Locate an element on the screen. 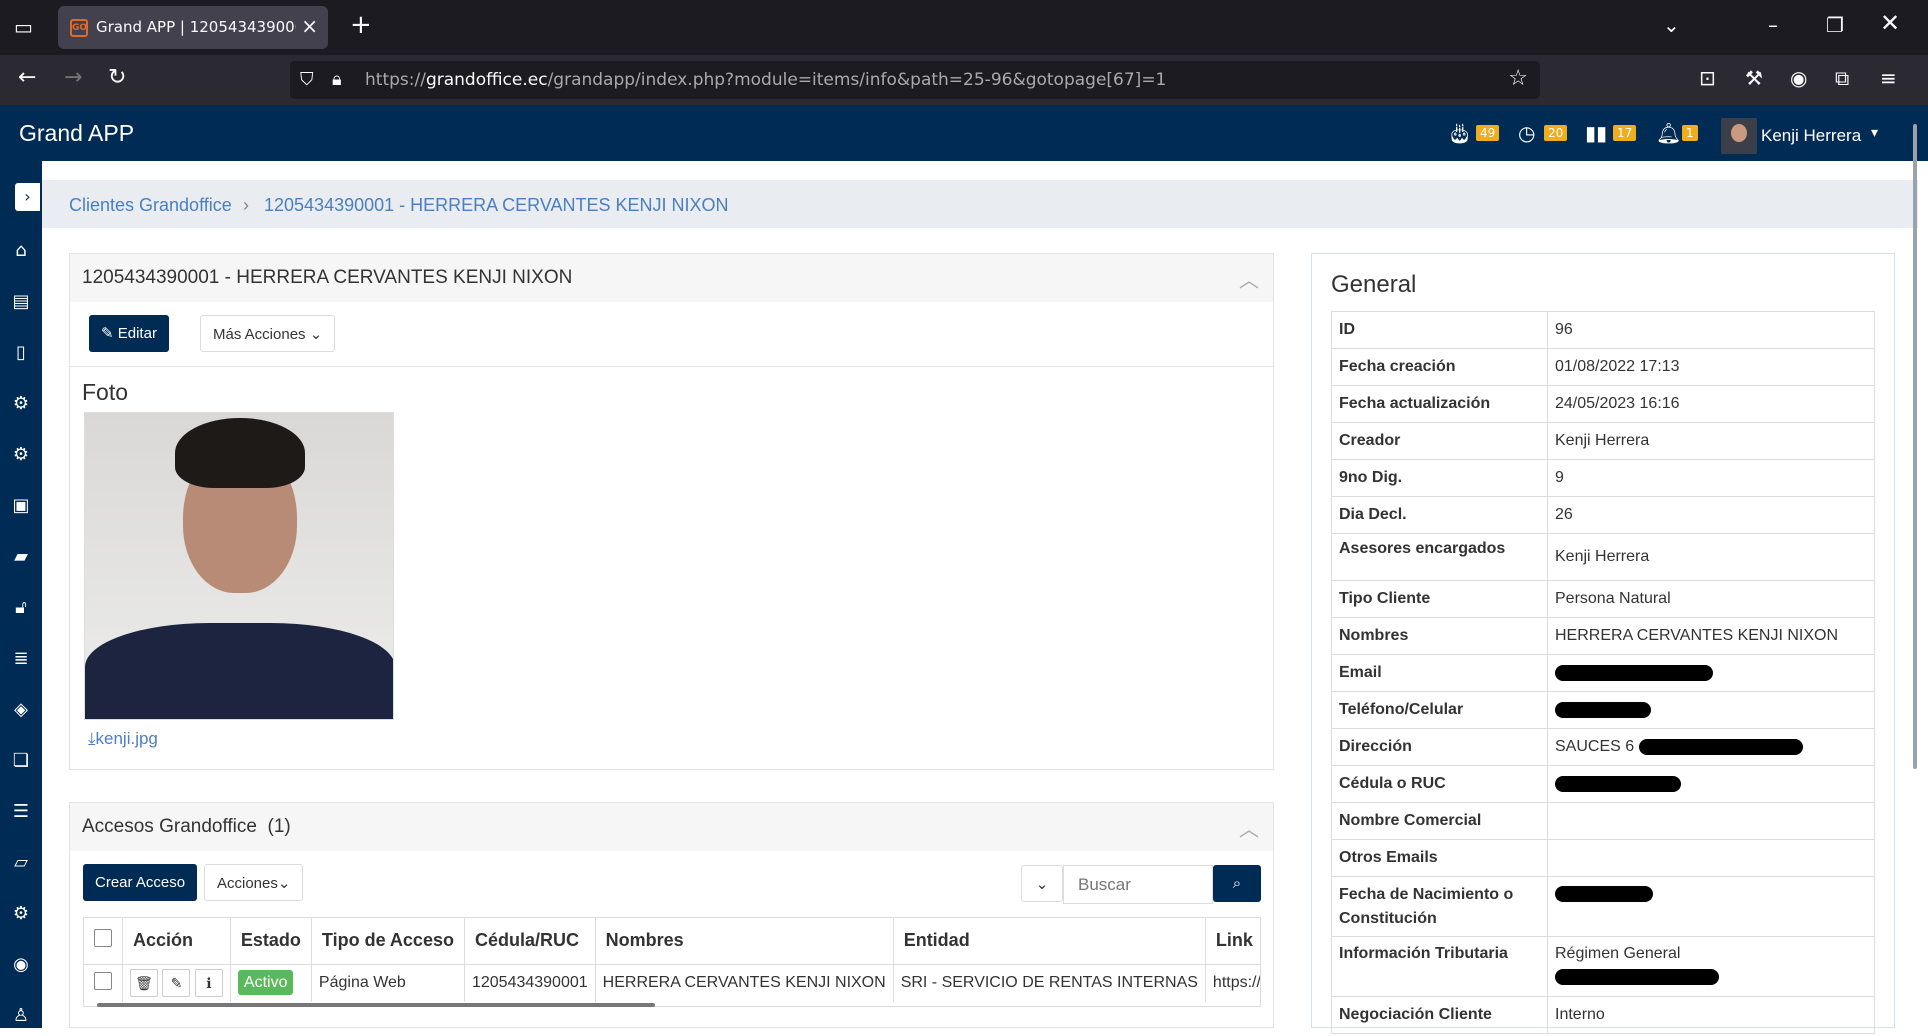 The image size is (1928, 1036). more-actions-button: Más Acciones ⌄ is located at coordinates (268, 333).